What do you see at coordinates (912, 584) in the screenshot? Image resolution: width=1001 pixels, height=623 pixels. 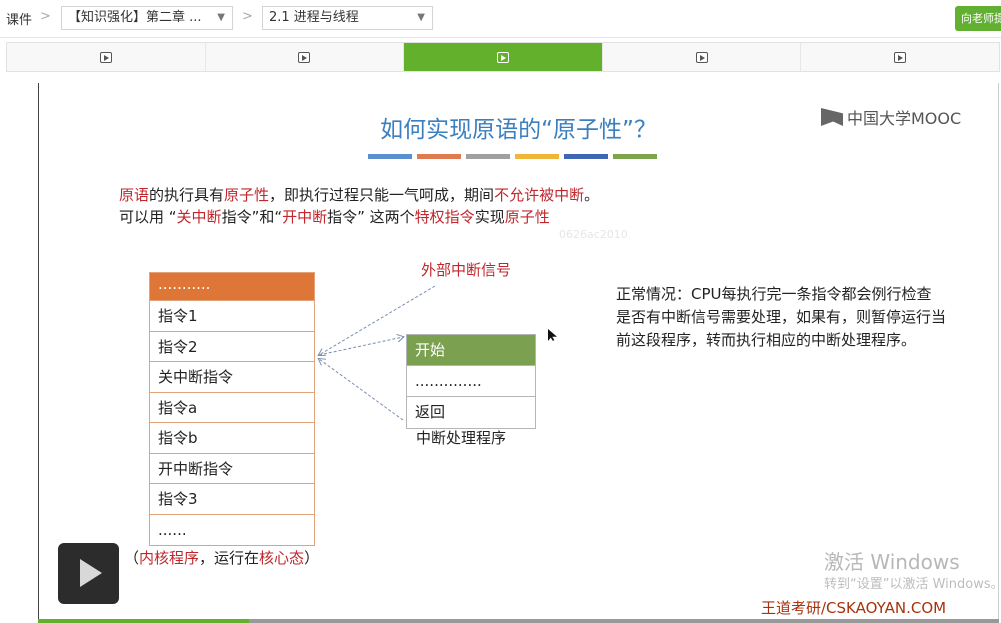 I see `windows-activation-hint: 转到“设置”以激活 Windows。` at bounding box center [912, 584].